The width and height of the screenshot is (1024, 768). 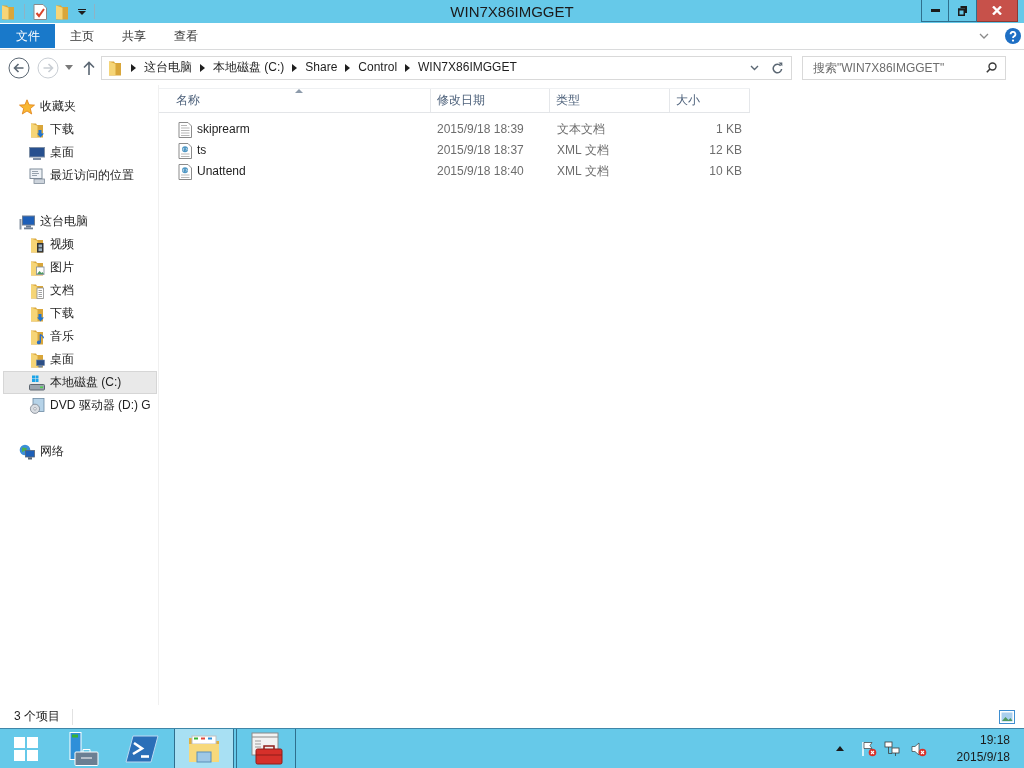 What do you see at coordinates (777, 67) in the screenshot?
I see `refresh-icon` at bounding box center [777, 67].